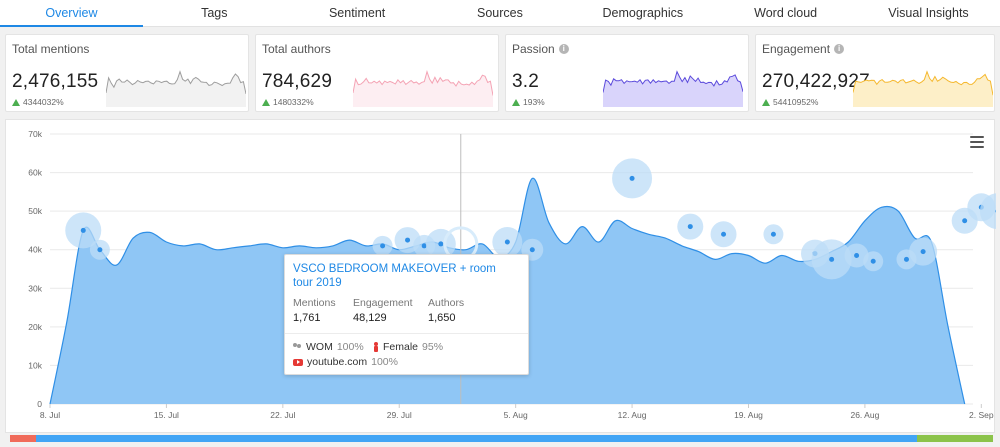 This screenshot has height=447, width=1000. I want to click on tooltip-gender: Female 95%, so click(408, 347).